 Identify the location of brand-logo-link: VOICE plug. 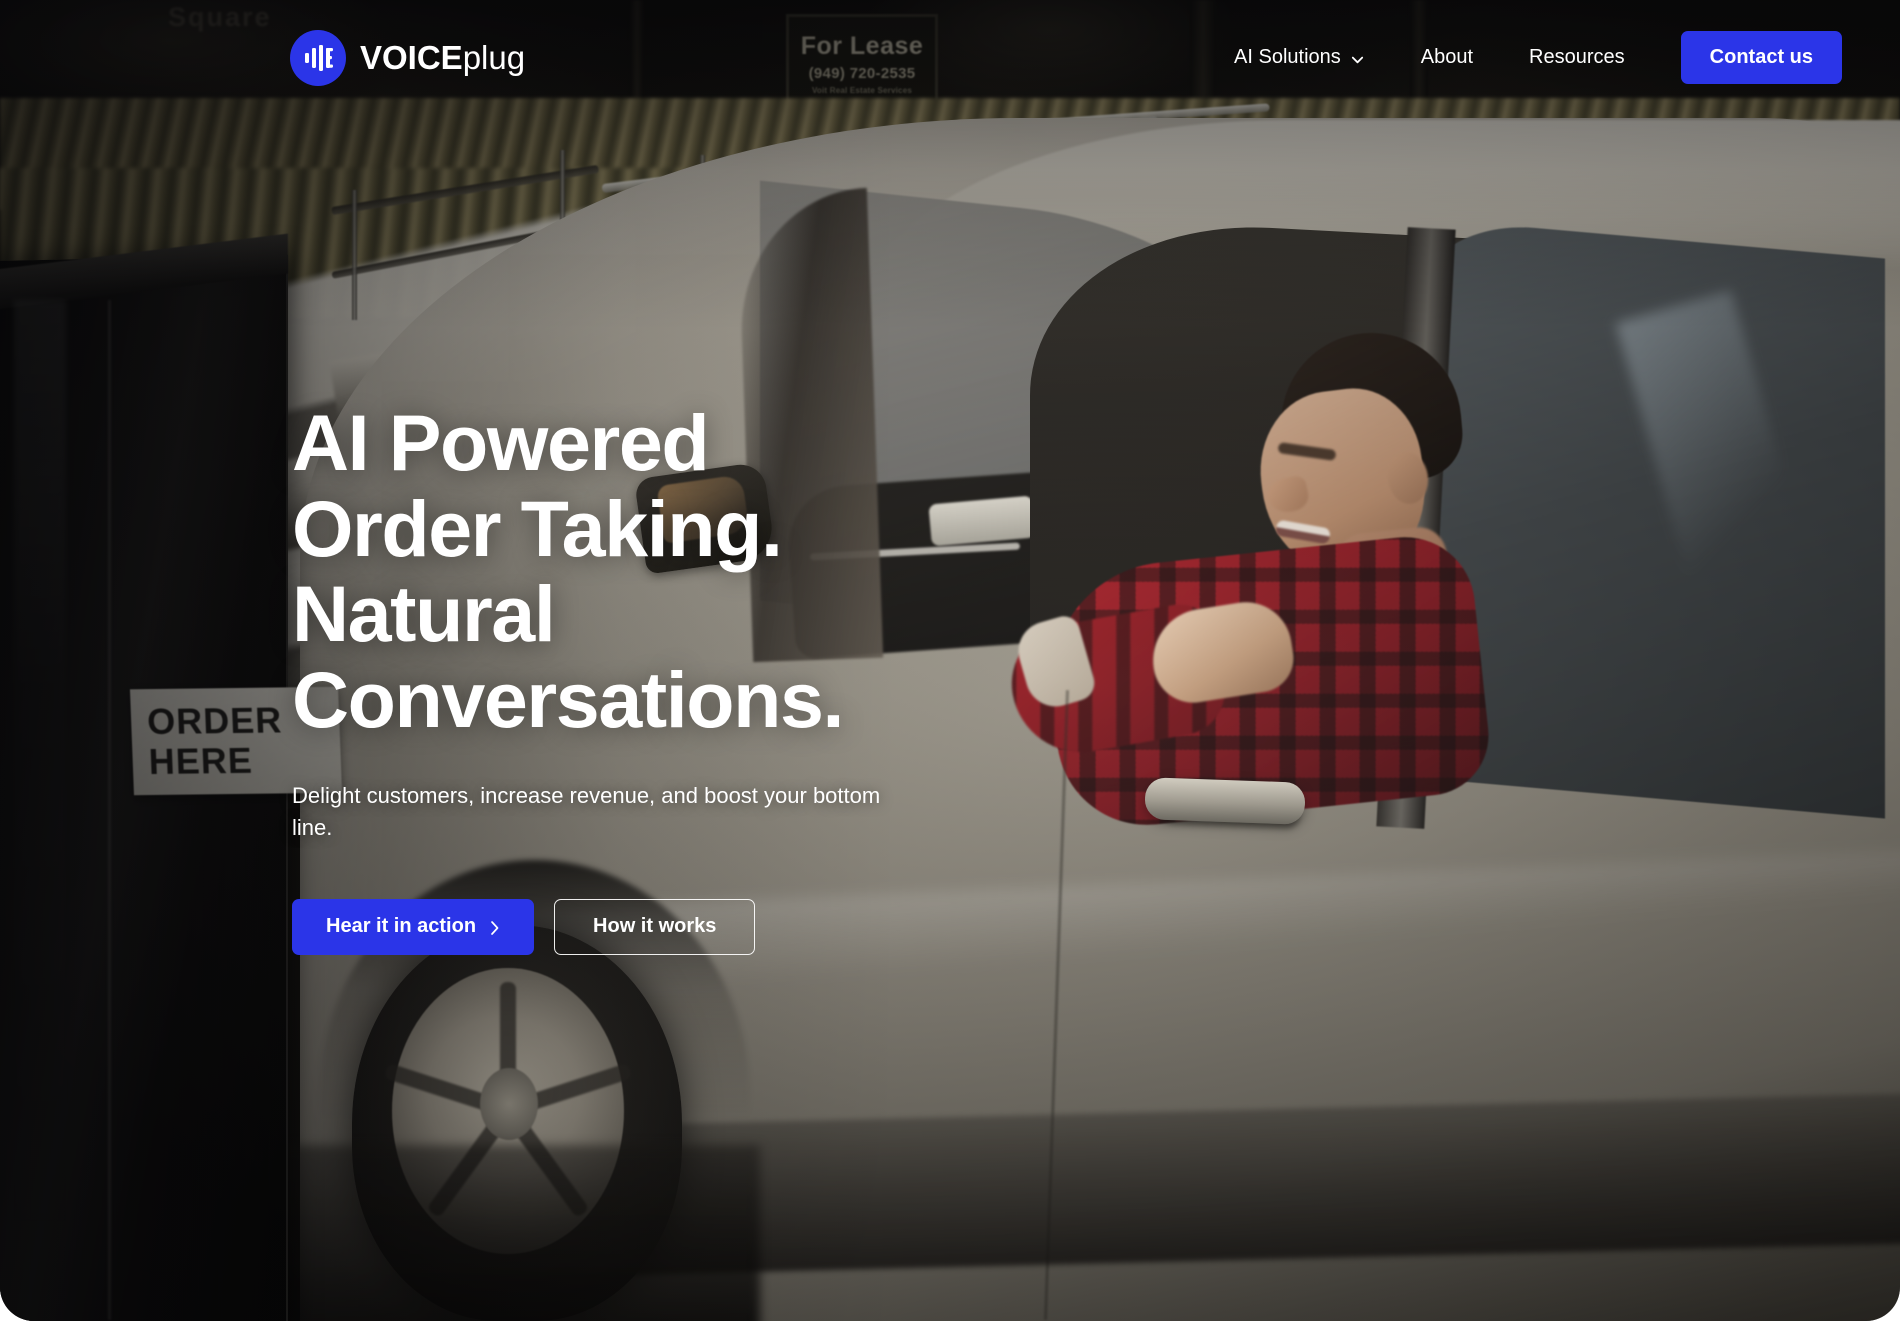
(407, 57).